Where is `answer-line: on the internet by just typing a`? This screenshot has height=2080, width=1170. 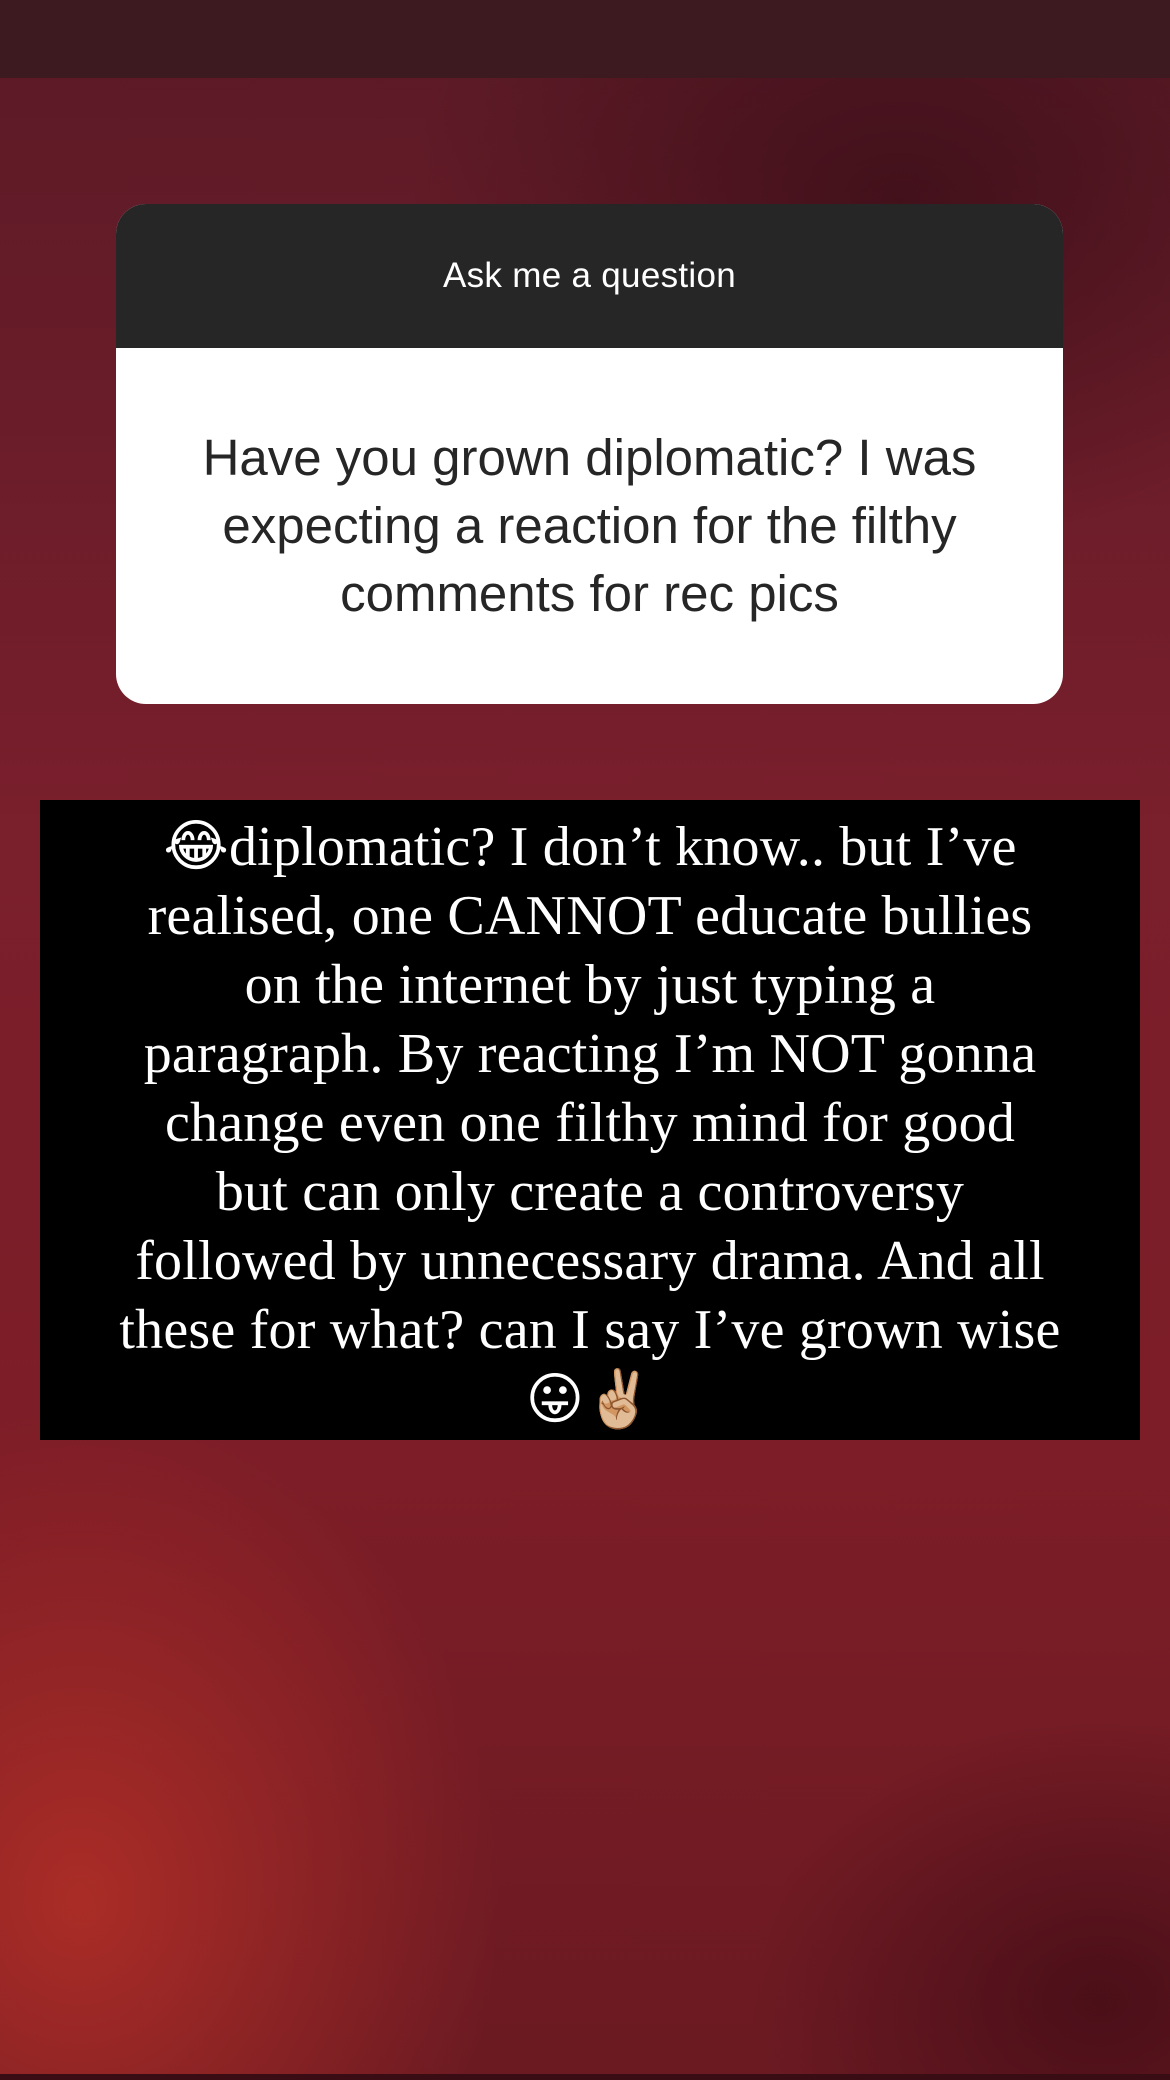
answer-line: on the internet by just typing a is located at coordinates (590, 984).